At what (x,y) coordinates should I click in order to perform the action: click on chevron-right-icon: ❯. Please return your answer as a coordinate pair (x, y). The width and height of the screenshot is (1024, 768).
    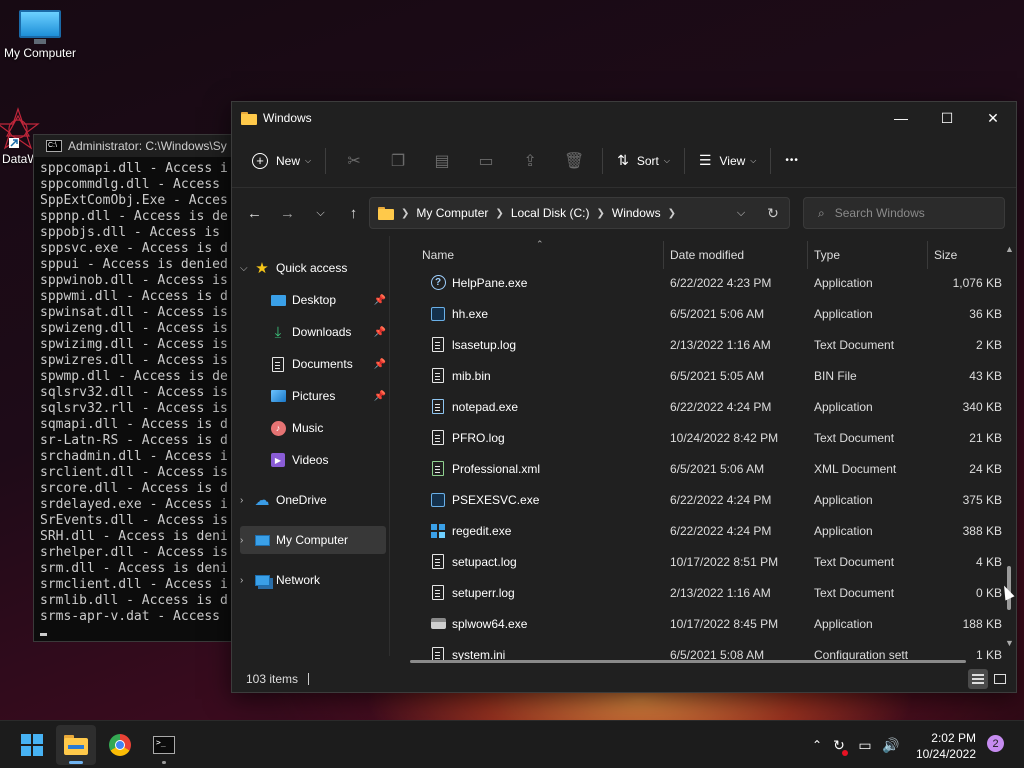
    Looking at the image, I should click on (405, 213).